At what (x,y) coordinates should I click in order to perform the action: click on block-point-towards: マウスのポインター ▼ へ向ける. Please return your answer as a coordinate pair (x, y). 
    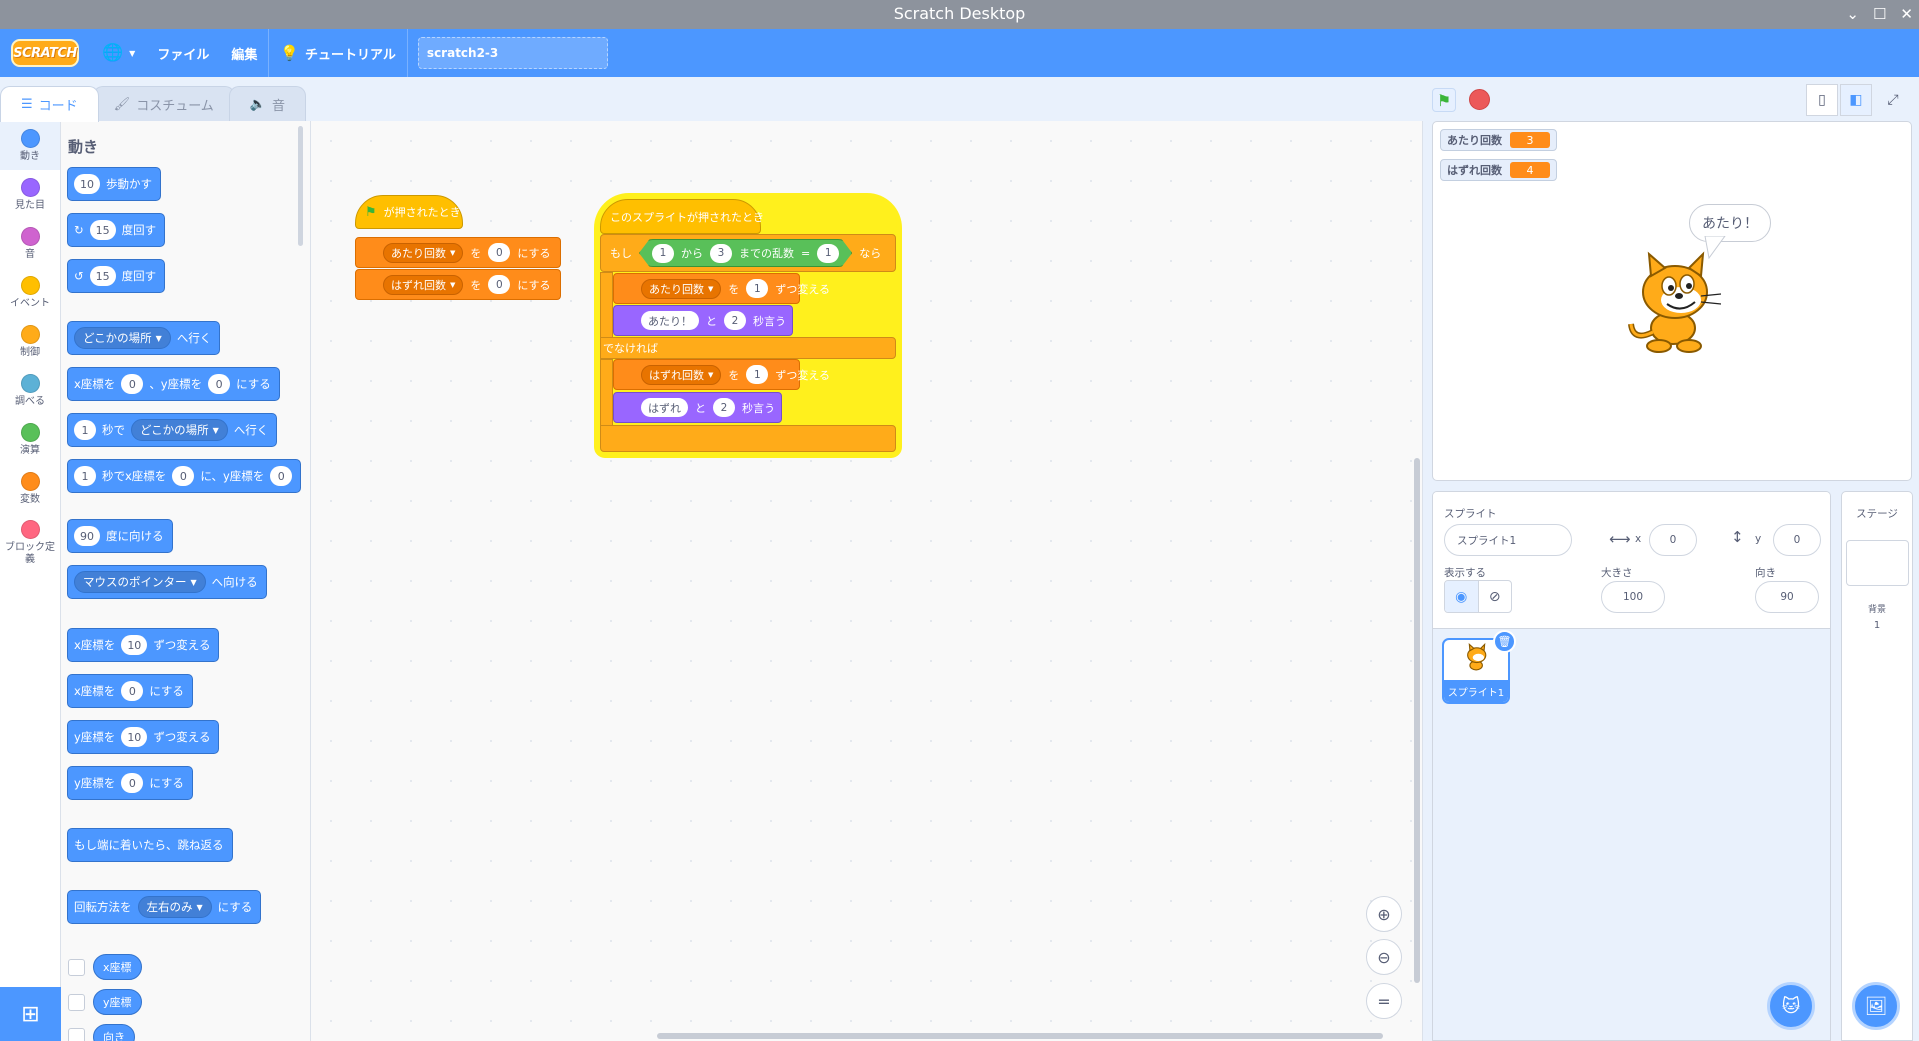
    Looking at the image, I should click on (167, 582).